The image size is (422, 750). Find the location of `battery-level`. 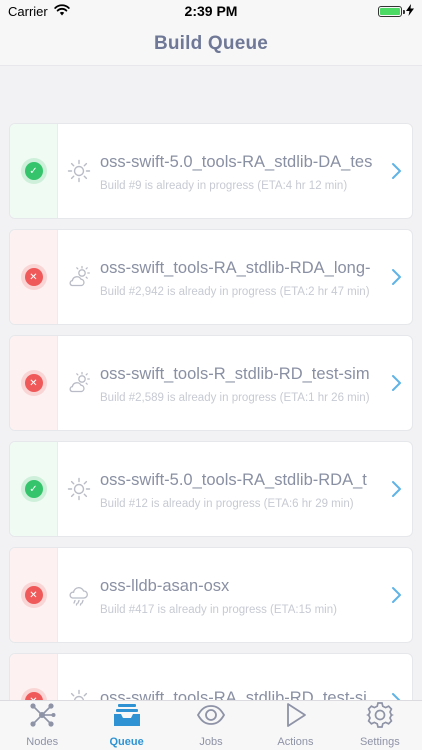

battery-level is located at coordinates (390, 11).